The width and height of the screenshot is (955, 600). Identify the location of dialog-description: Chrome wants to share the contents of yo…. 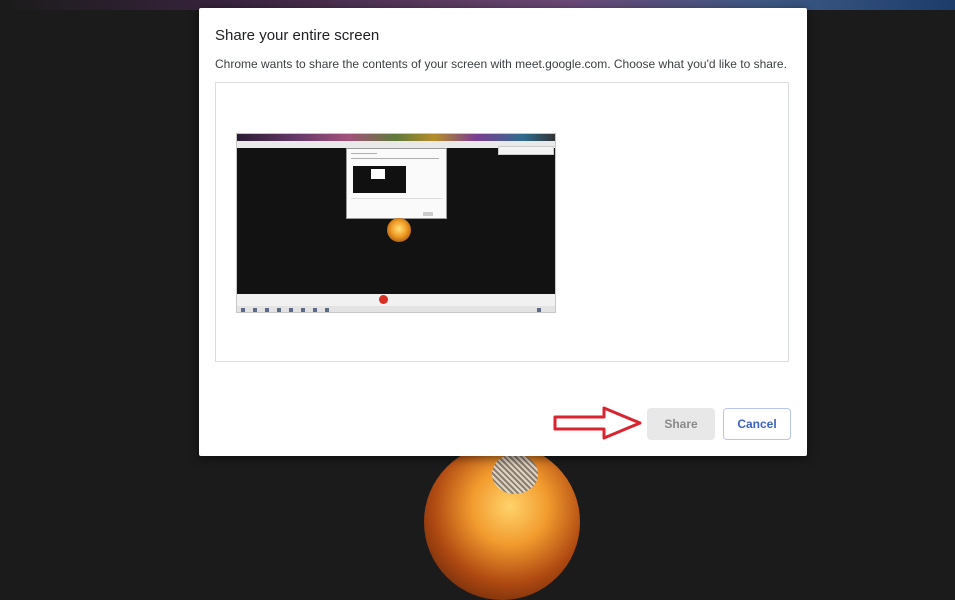
(501, 64).